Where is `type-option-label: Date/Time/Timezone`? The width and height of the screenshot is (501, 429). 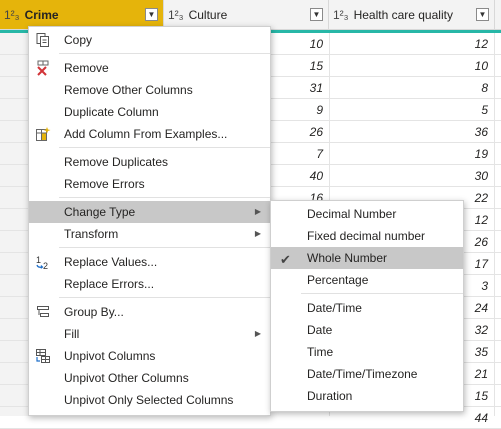
type-option-label: Date/Time/Timezone is located at coordinates (362, 374).